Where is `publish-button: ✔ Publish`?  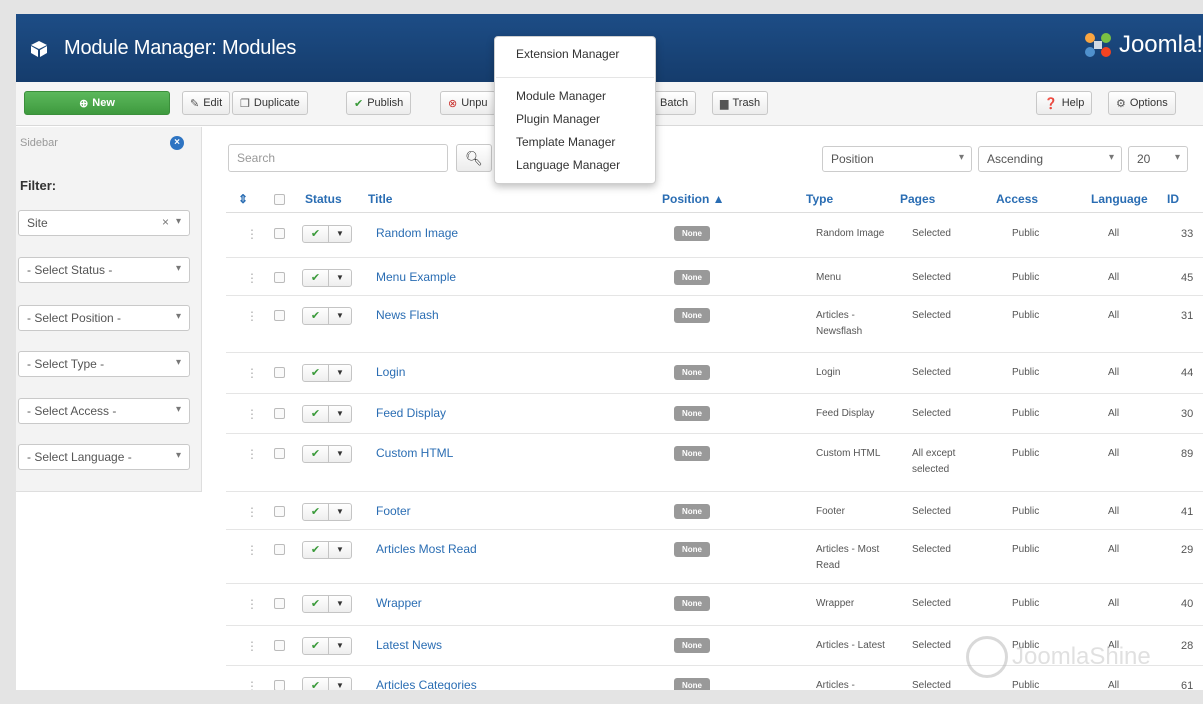 publish-button: ✔ Publish is located at coordinates (379, 103).